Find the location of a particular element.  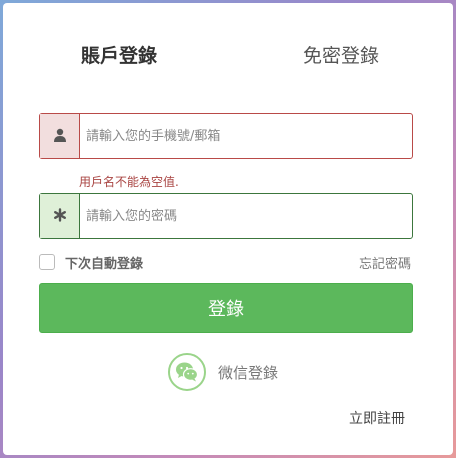

password-input is located at coordinates (241, 216).